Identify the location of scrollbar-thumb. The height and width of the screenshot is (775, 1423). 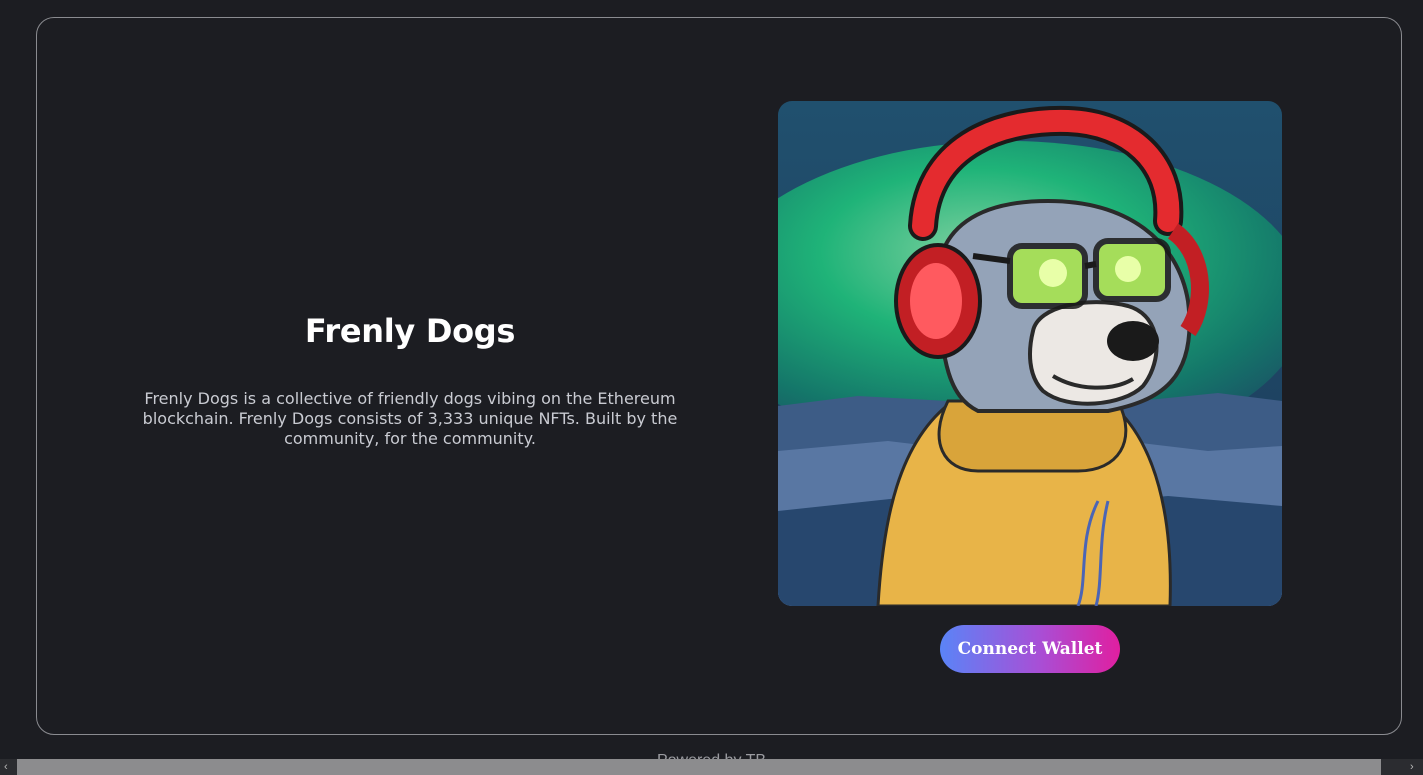
(699, 767).